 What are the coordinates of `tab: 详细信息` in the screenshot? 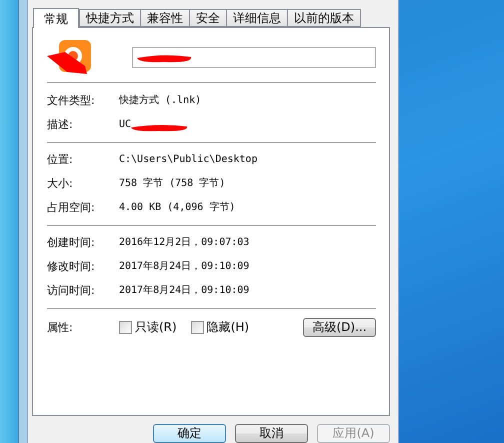 It's located at (257, 18).